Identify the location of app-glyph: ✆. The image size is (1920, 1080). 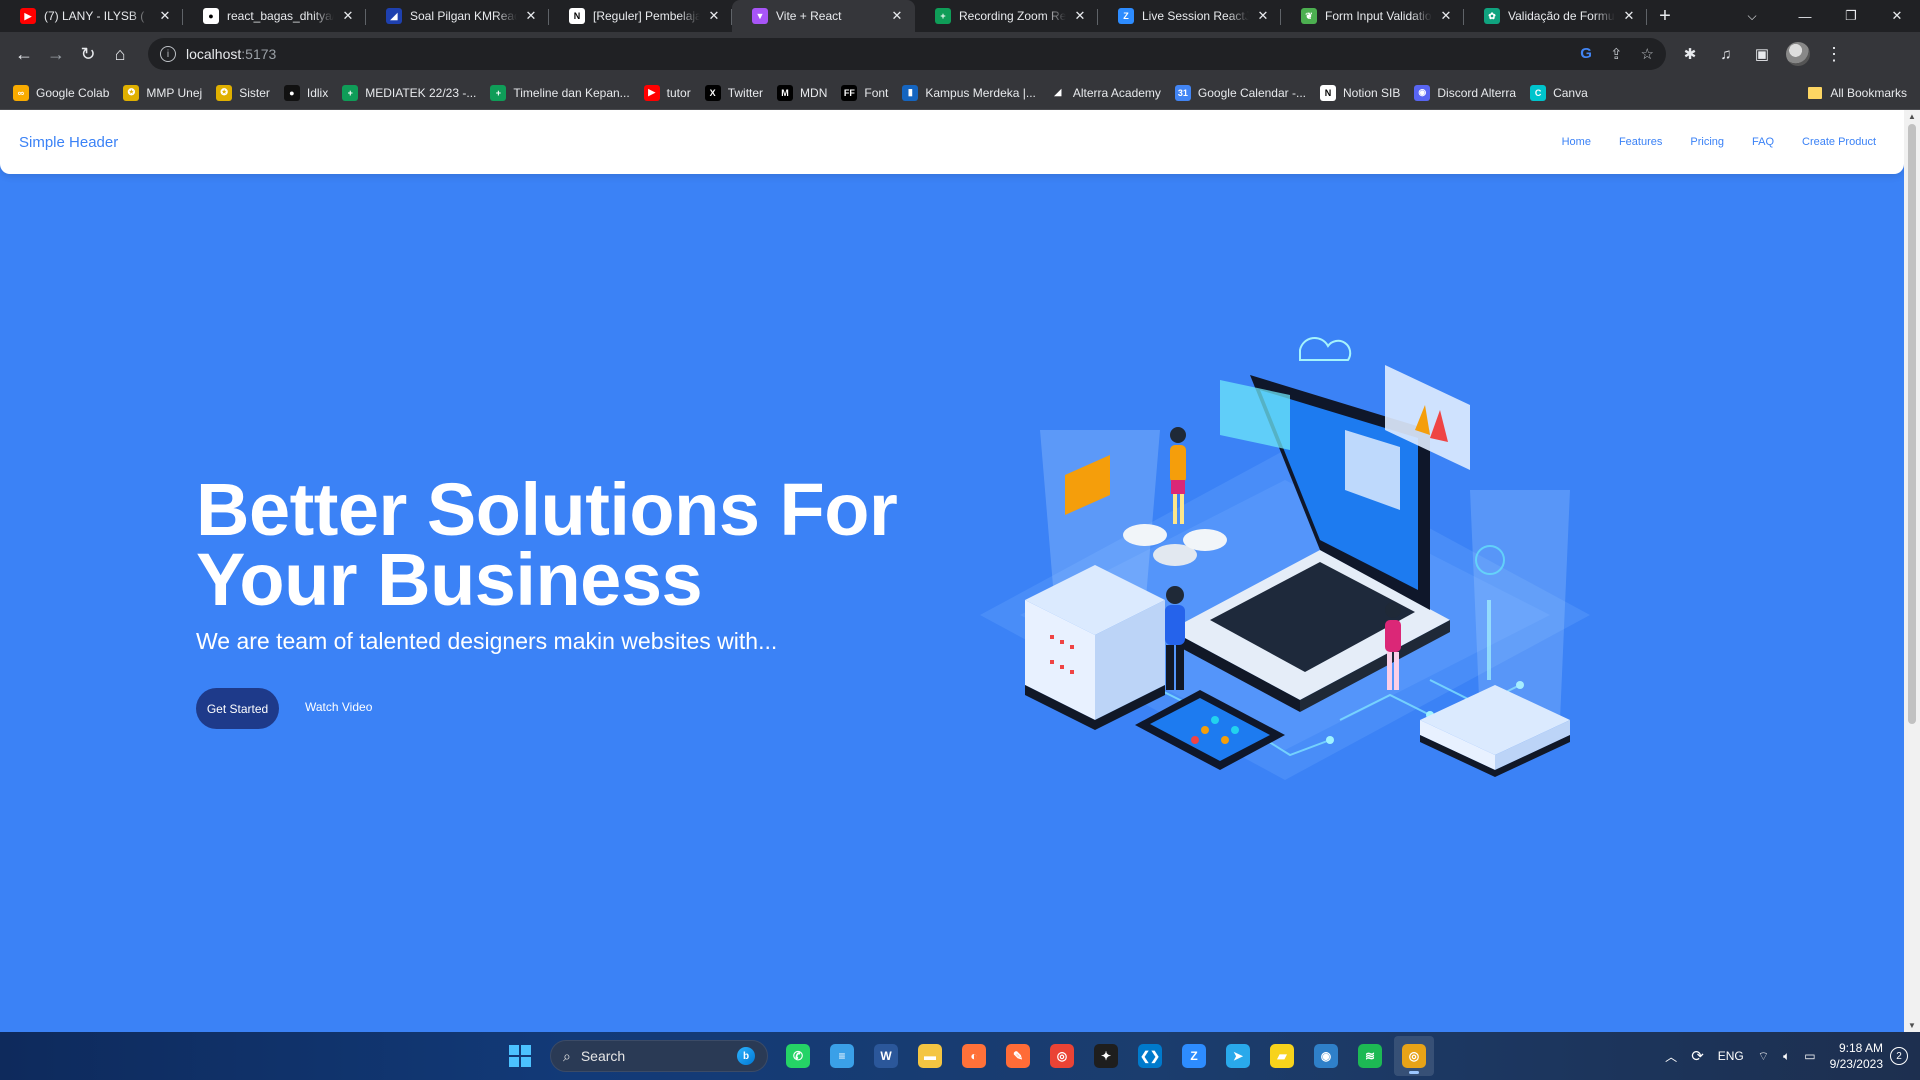
(798, 1056).